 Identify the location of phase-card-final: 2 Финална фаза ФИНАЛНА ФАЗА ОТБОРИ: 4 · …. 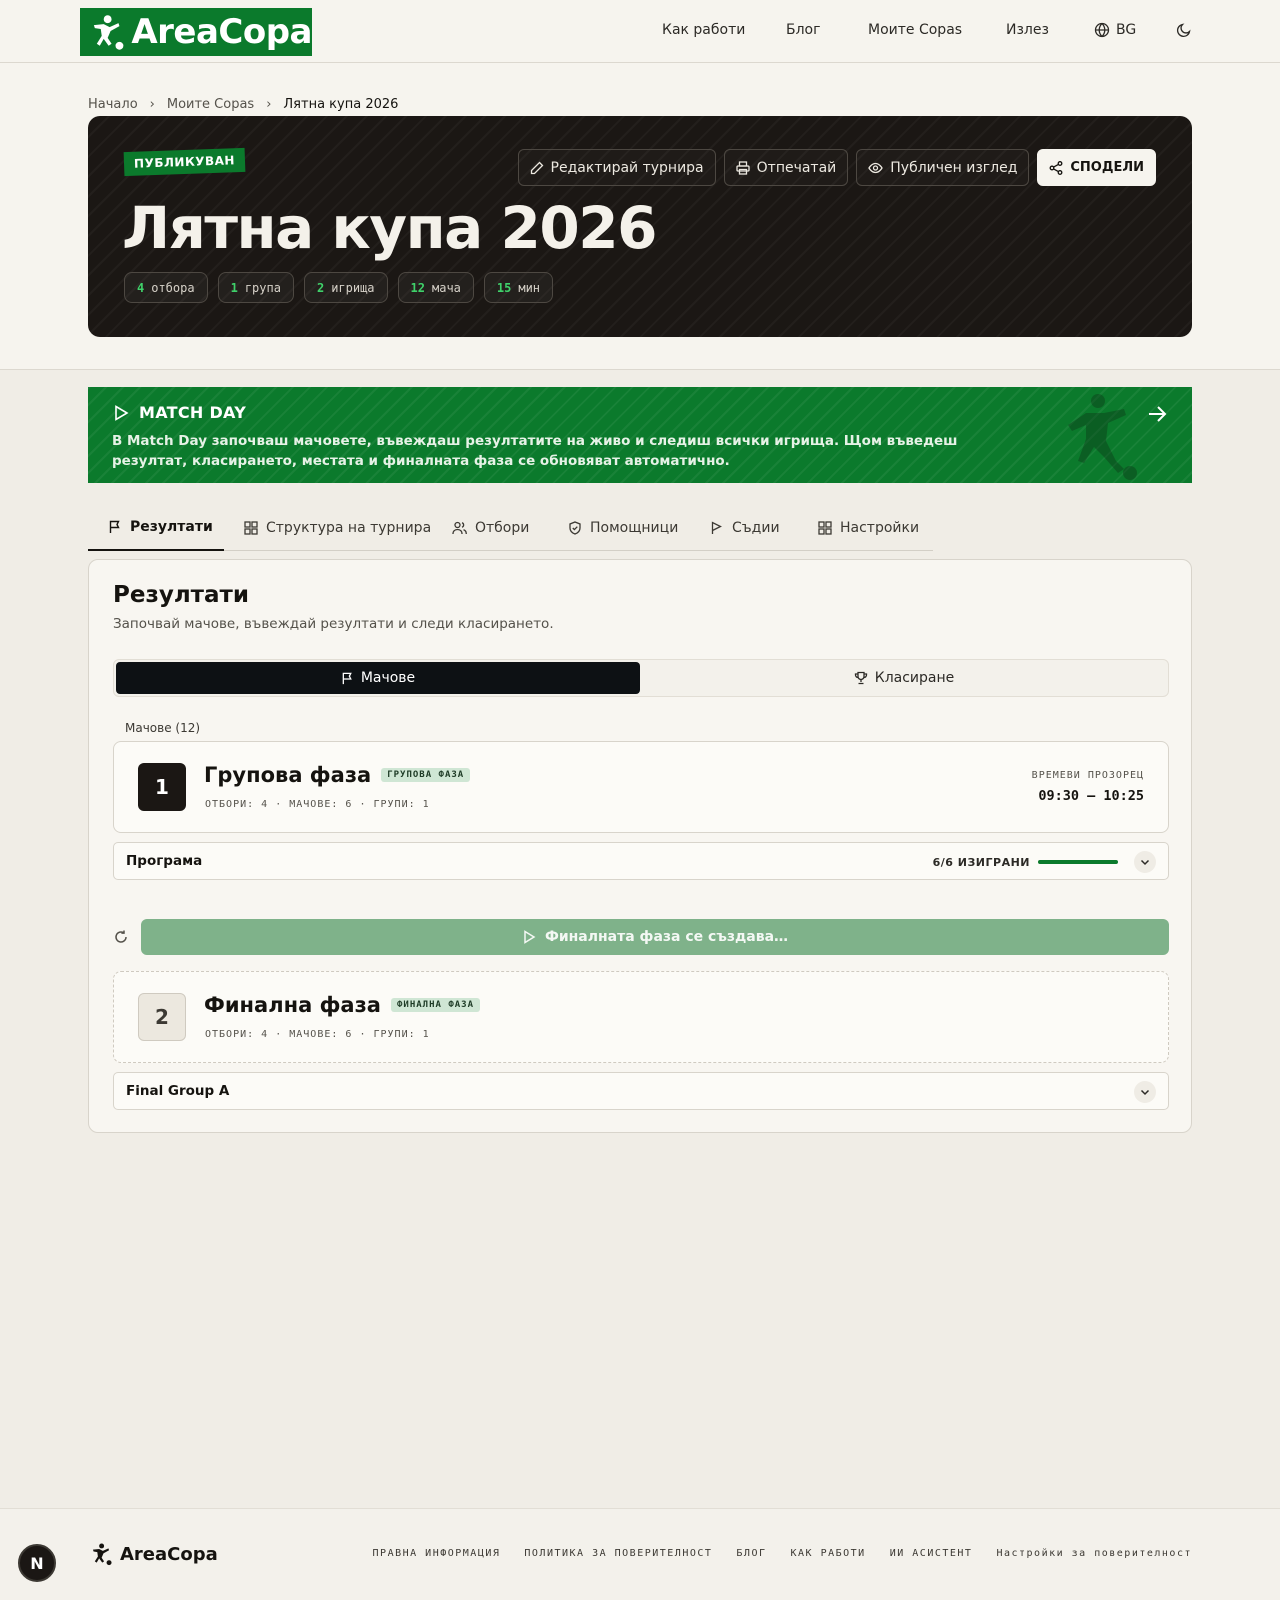
(641, 1017).